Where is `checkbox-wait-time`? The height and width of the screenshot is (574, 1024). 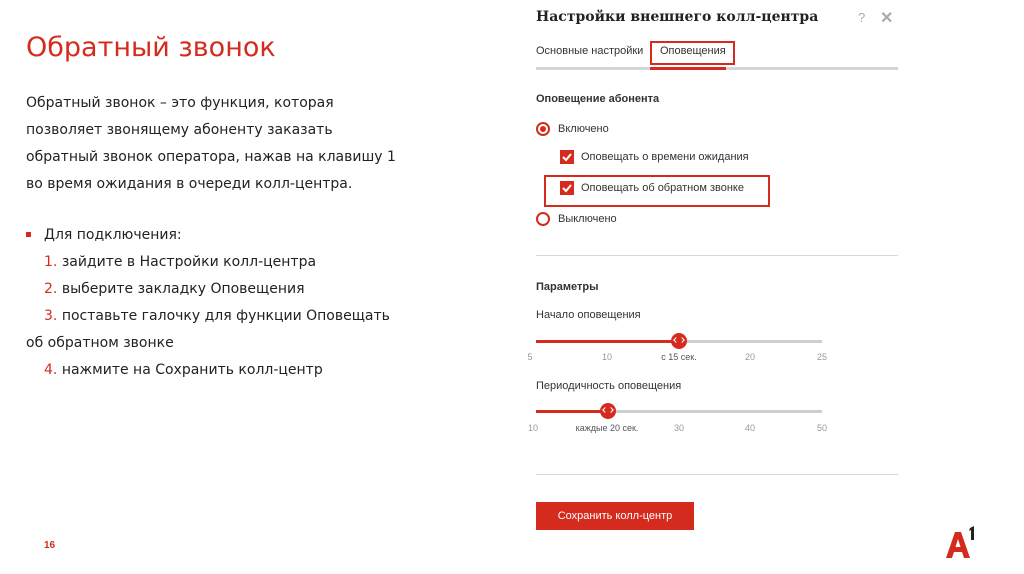 checkbox-wait-time is located at coordinates (567, 157).